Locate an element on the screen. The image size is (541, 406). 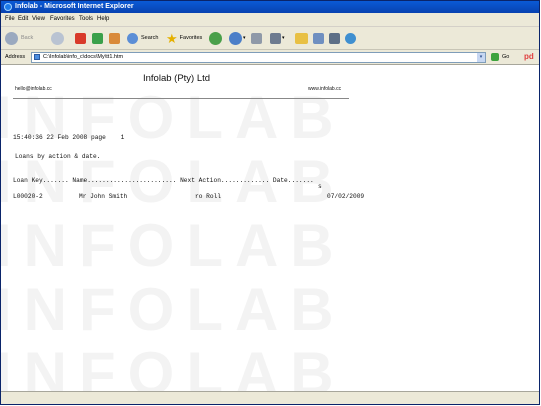
window-title: Infolab - Microsoft Internet Explorer is located at coordinates (74, 6).